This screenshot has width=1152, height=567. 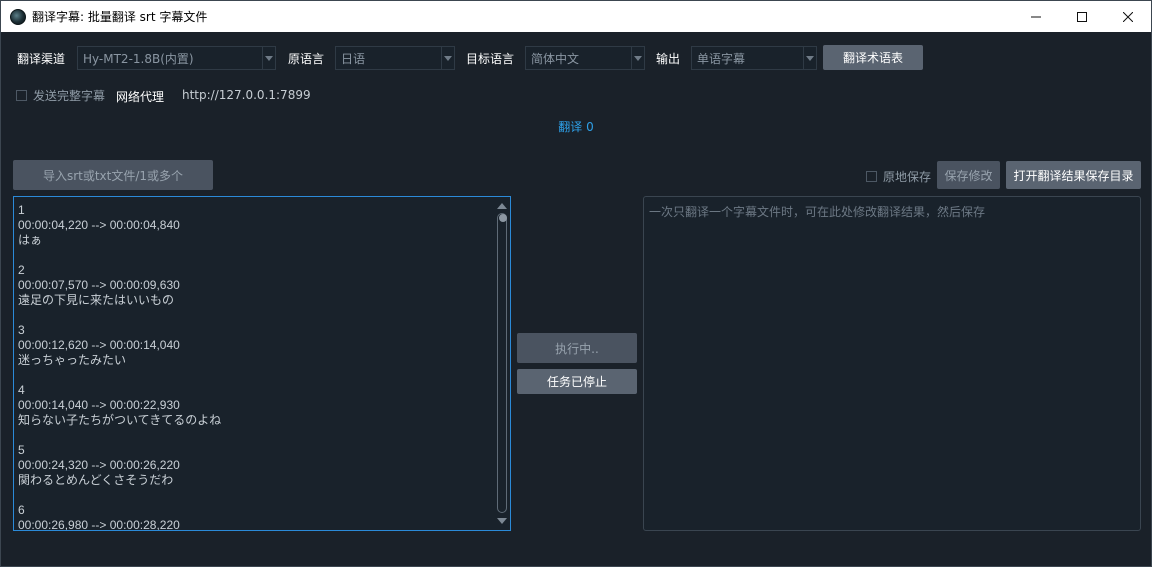 I want to click on output-select-value: 单语字幕, so click(x=721, y=58).